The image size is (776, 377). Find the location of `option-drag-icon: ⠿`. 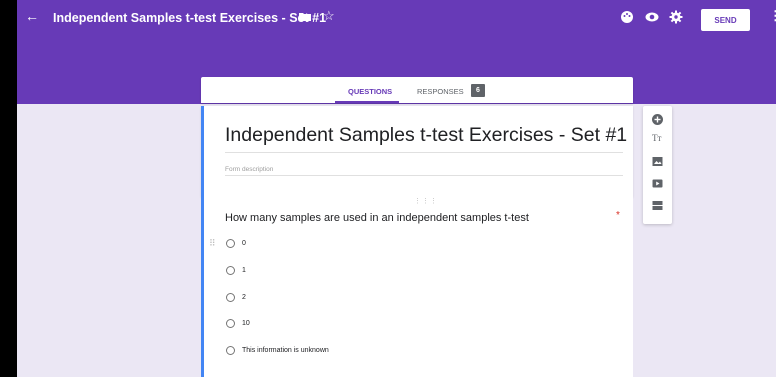

option-drag-icon: ⠿ is located at coordinates (212, 243).